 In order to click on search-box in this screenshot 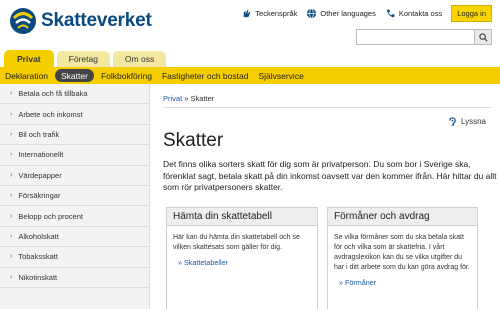, I will do `click(424, 37)`.